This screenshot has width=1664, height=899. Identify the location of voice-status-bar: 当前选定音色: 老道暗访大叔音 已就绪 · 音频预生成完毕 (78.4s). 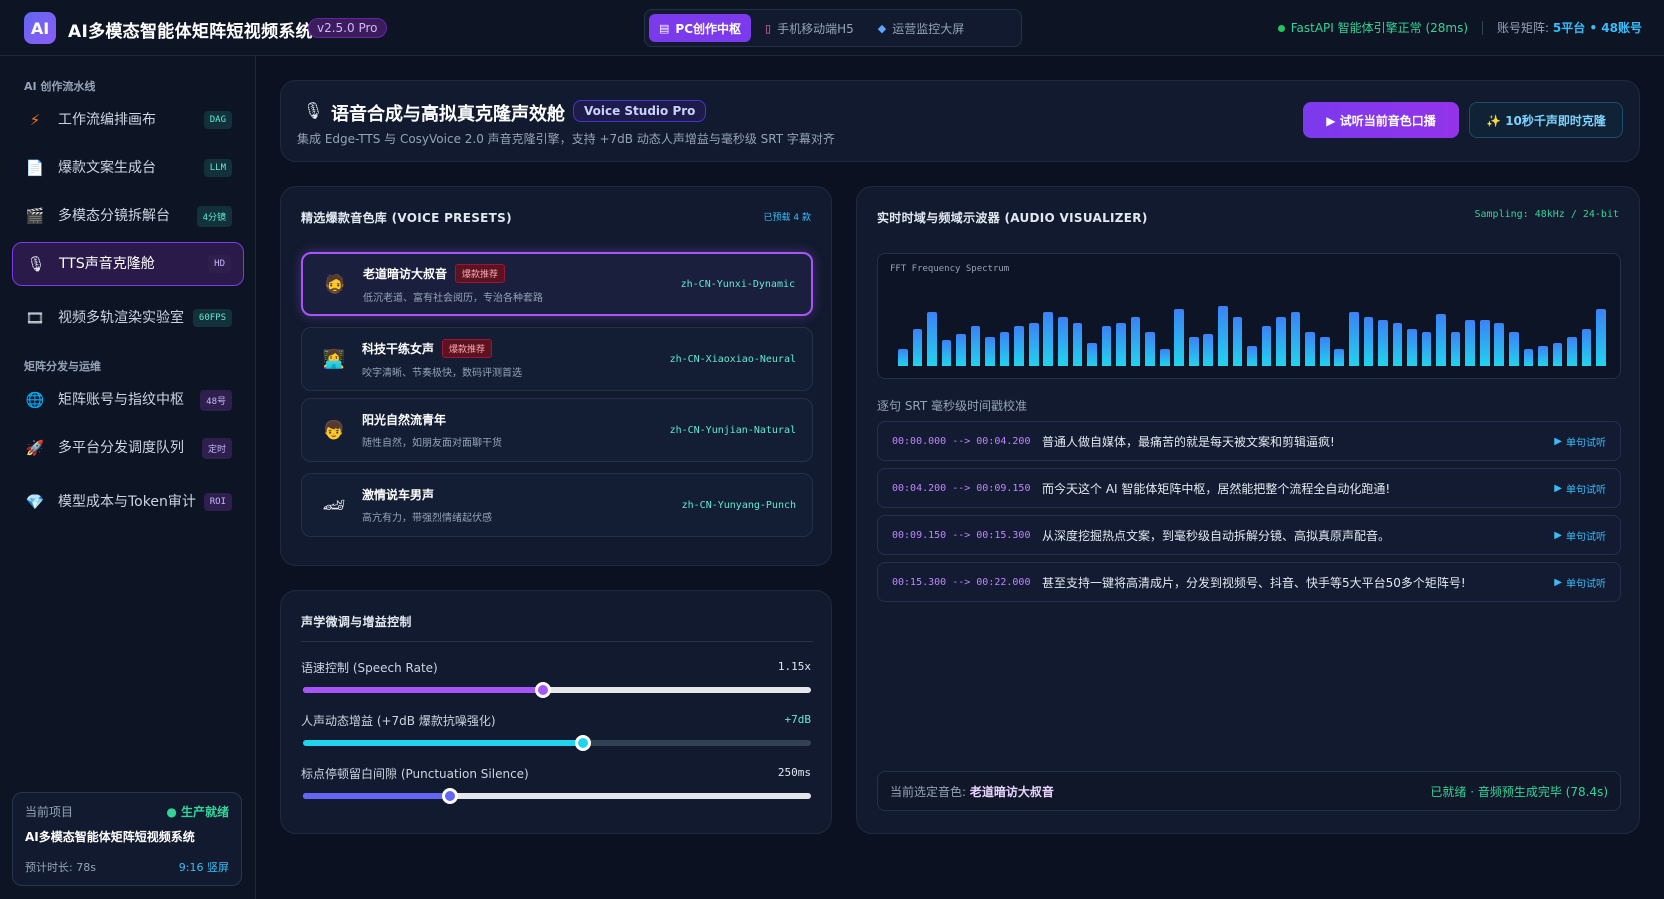
(1249, 791).